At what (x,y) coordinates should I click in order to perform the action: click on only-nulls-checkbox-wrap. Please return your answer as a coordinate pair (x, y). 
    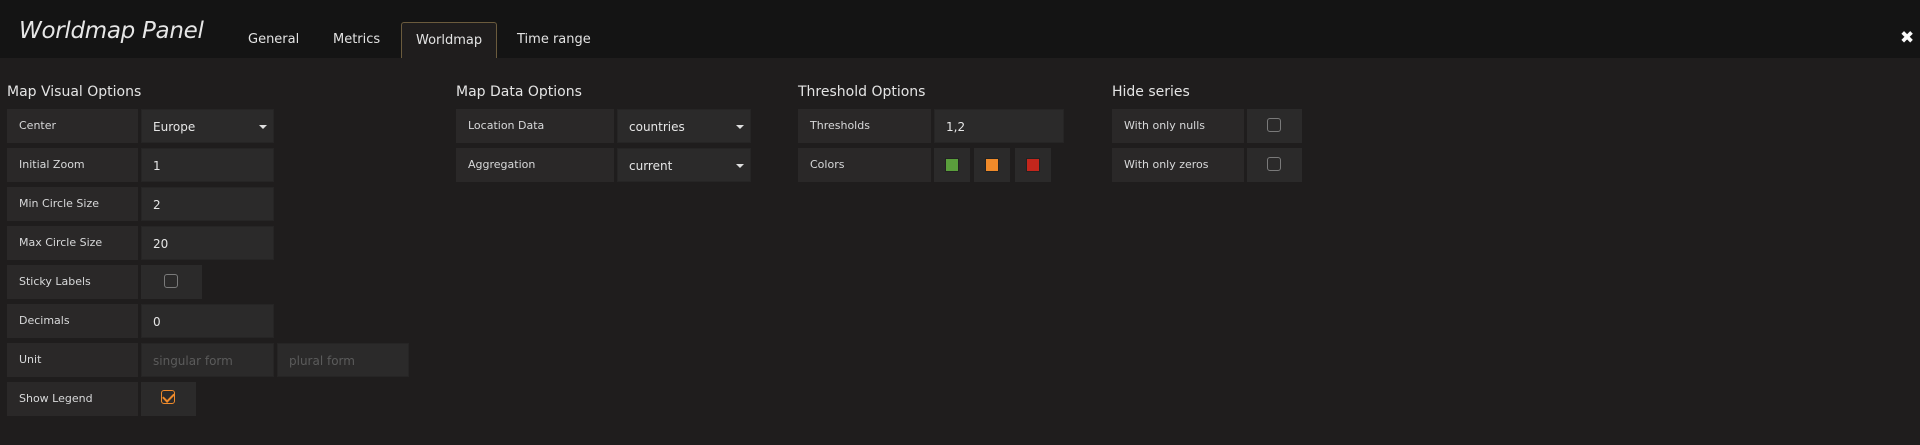
    Looking at the image, I should click on (1274, 126).